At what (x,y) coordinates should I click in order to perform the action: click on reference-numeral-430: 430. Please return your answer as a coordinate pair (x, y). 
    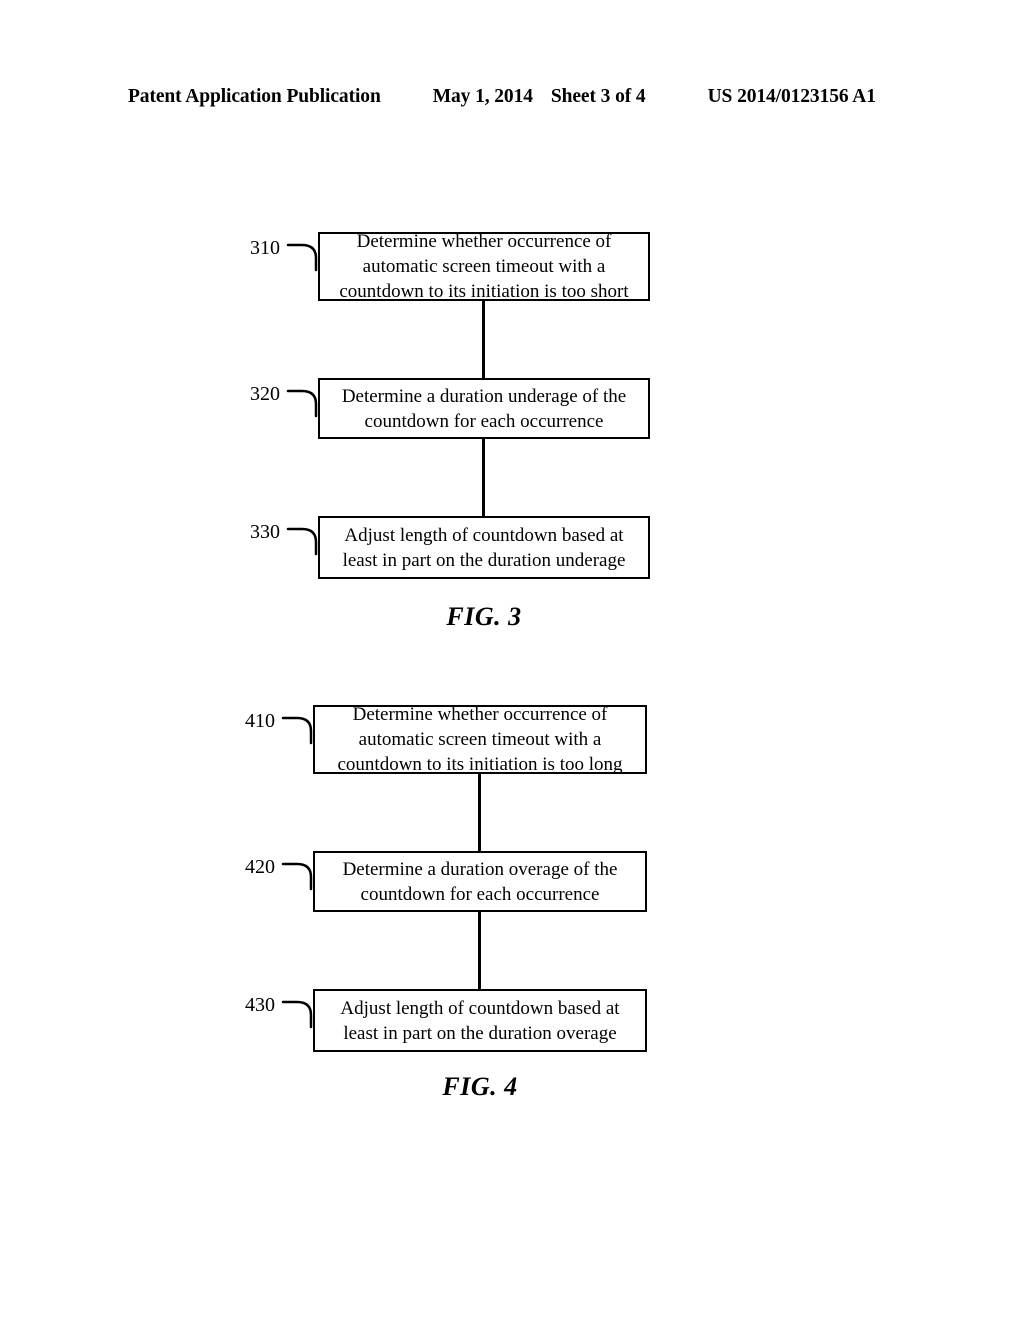
    Looking at the image, I should click on (260, 1005).